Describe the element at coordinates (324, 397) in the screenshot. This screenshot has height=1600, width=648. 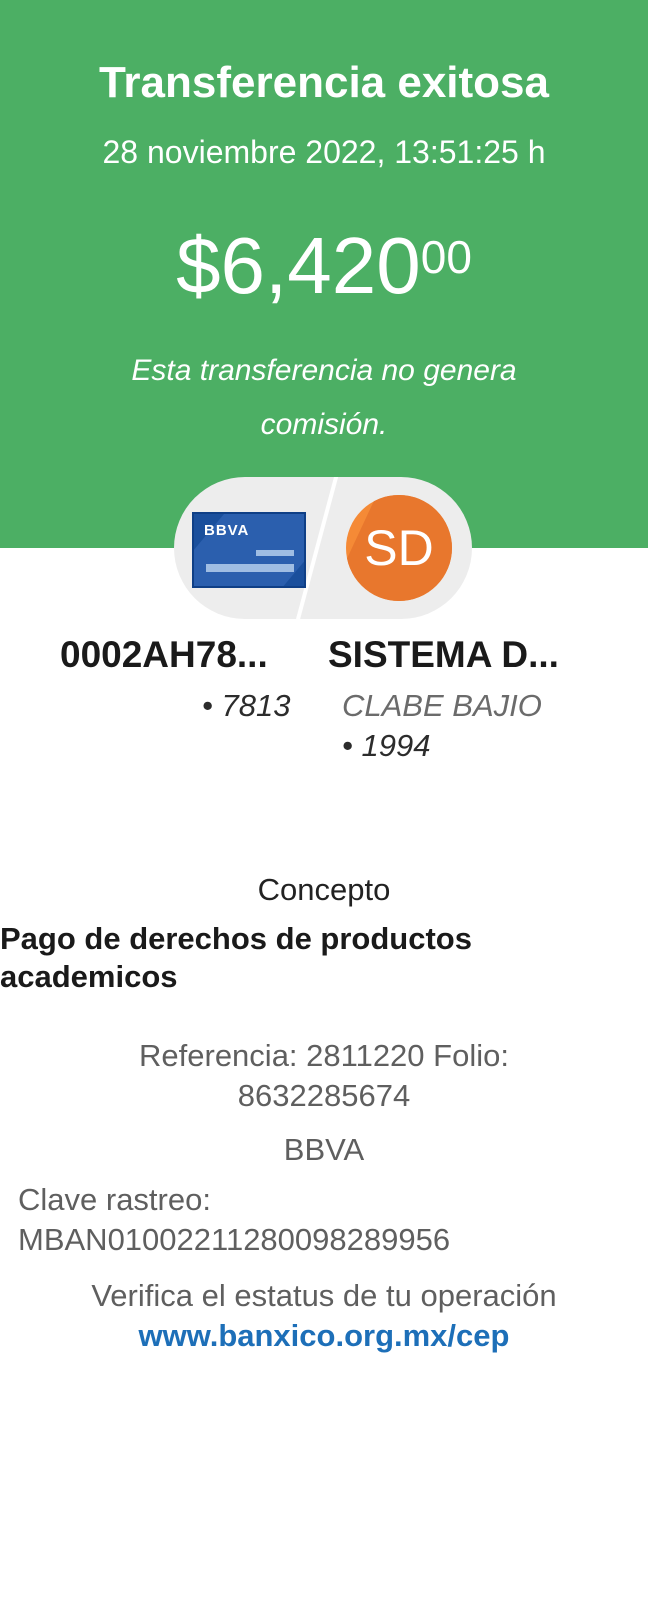
I see `fee-note: Esta transferencia no genera comisión.` at that location.